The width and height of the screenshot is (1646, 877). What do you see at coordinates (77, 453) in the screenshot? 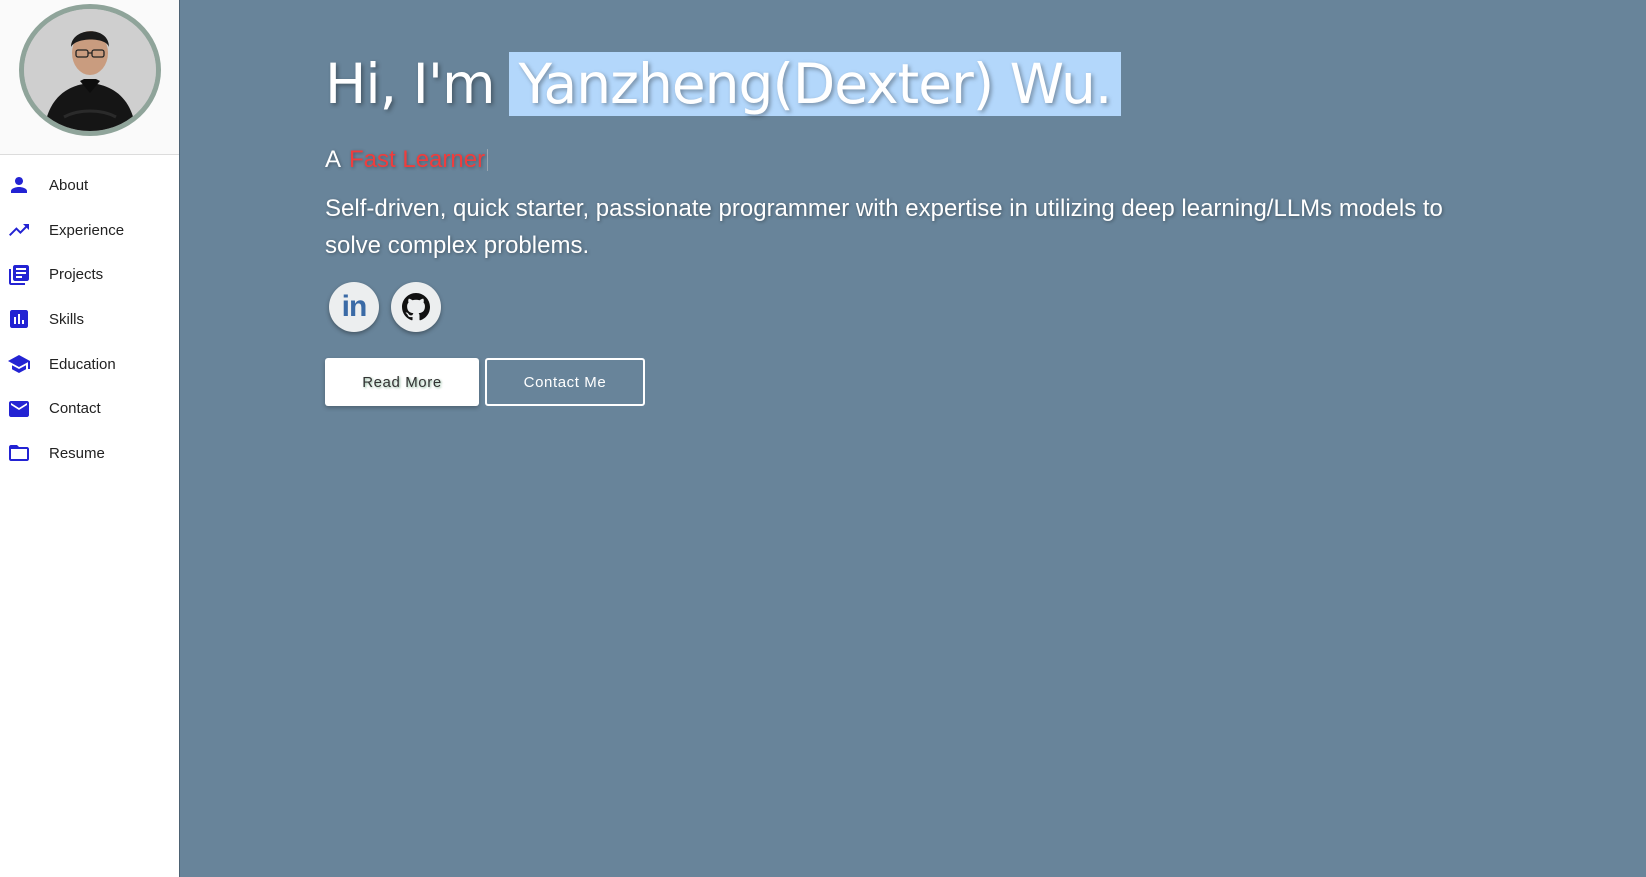
I see `sidebar-item-label: Resume` at bounding box center [77, 453].